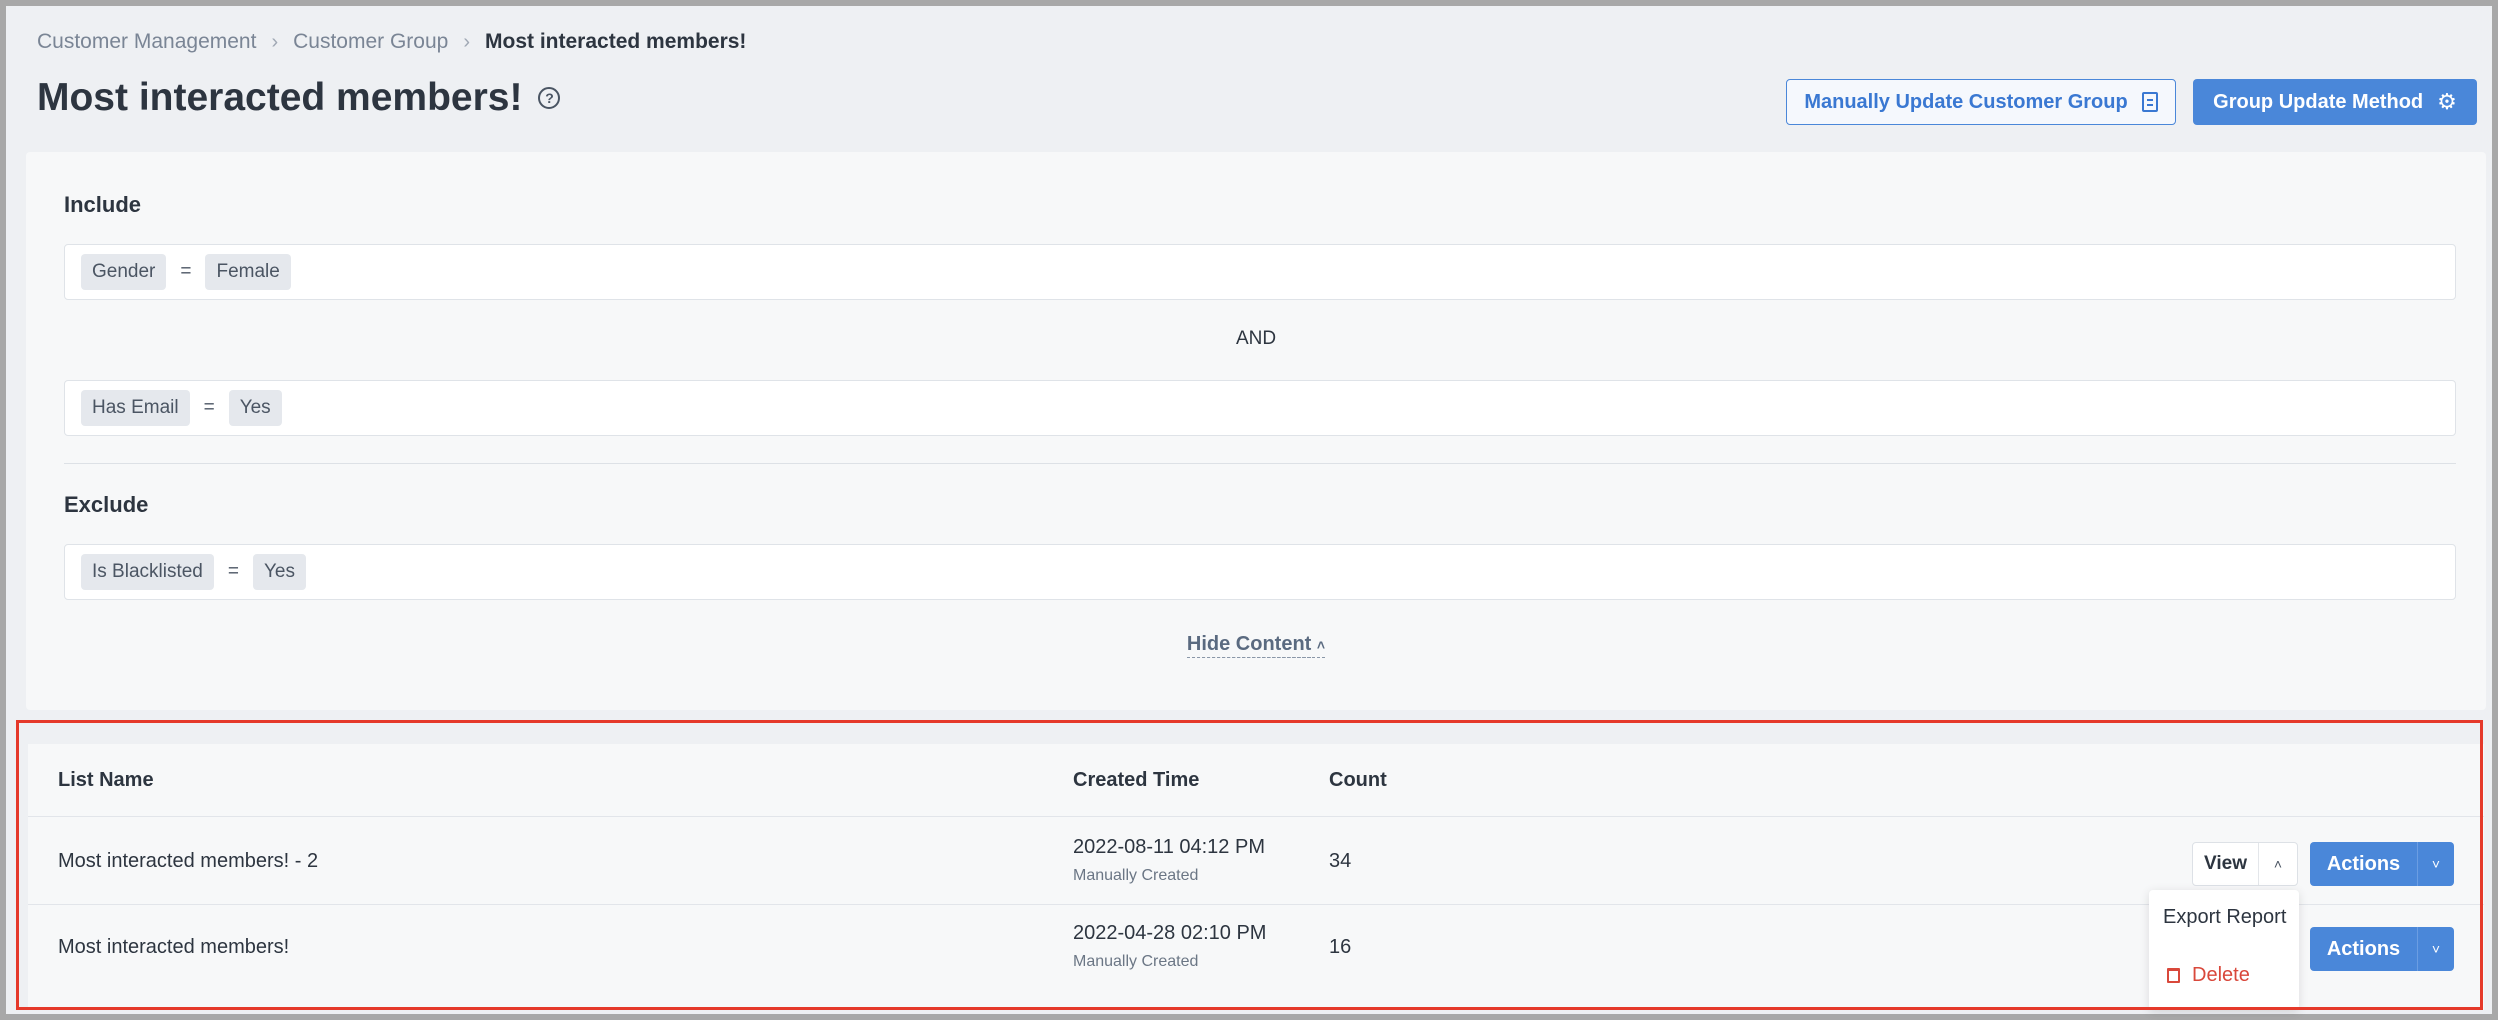 This screenshot has width=2498, height=1020. Describe the element at coordinates (1256, 338) in the screenshot. I see `rule-connector: AND` at that location.